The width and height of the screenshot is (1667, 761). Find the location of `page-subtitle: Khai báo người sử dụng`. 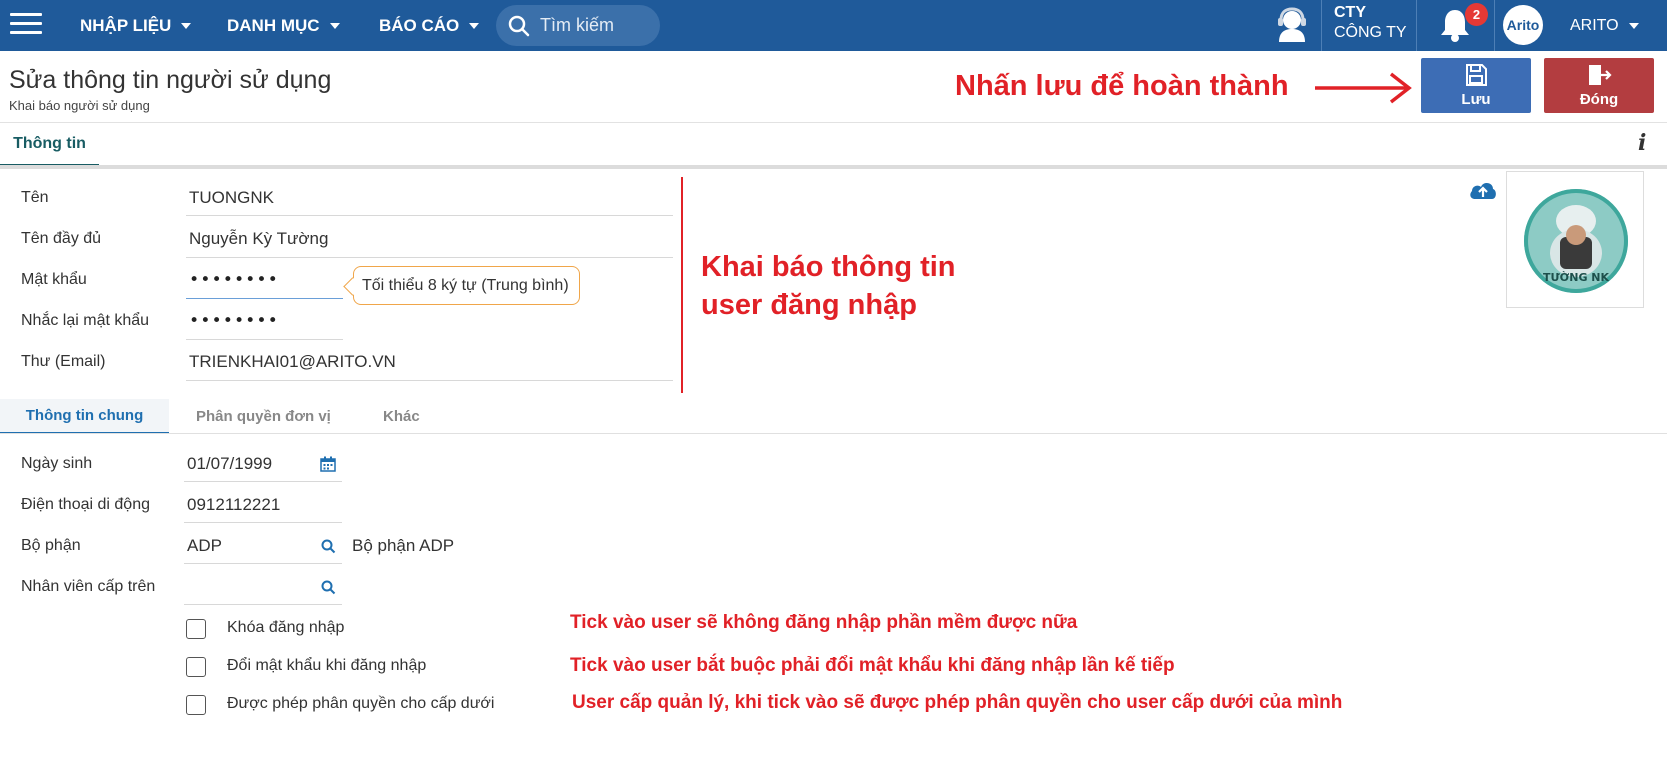

page-subtitle: Khai báo người sử dụng is located at coordinates (79, 105).